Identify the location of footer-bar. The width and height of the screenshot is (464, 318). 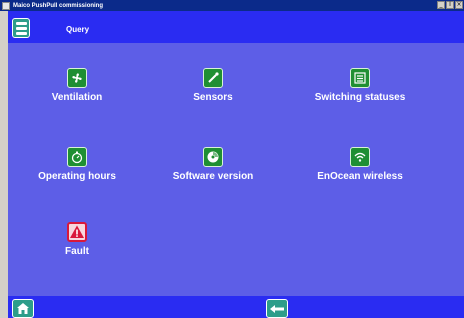
(236, 307).